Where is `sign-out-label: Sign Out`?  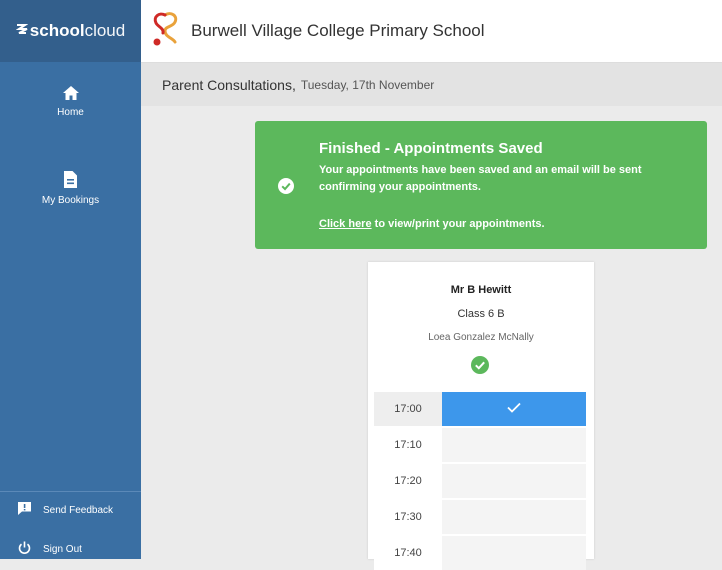 sign-out-label: Sign Out is located at coordinates (62, 549).